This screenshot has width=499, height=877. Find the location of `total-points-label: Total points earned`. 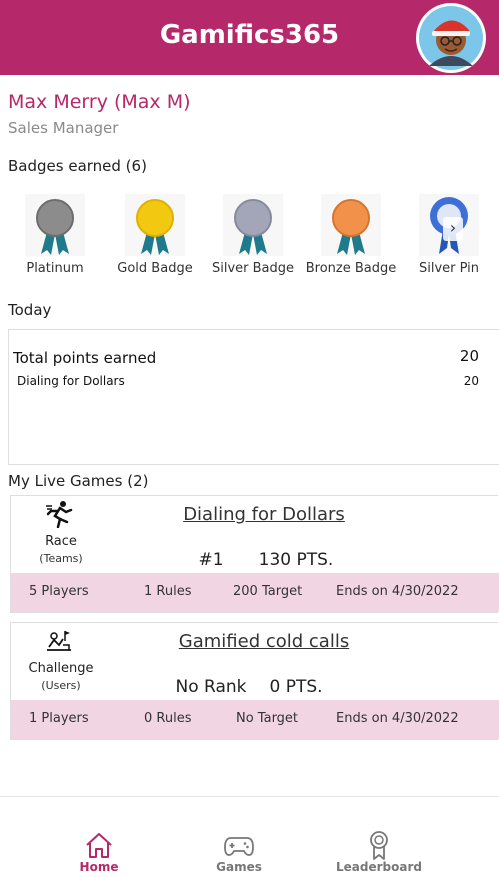

total-points-label: Total points earned is located at coordinates (85, 358).